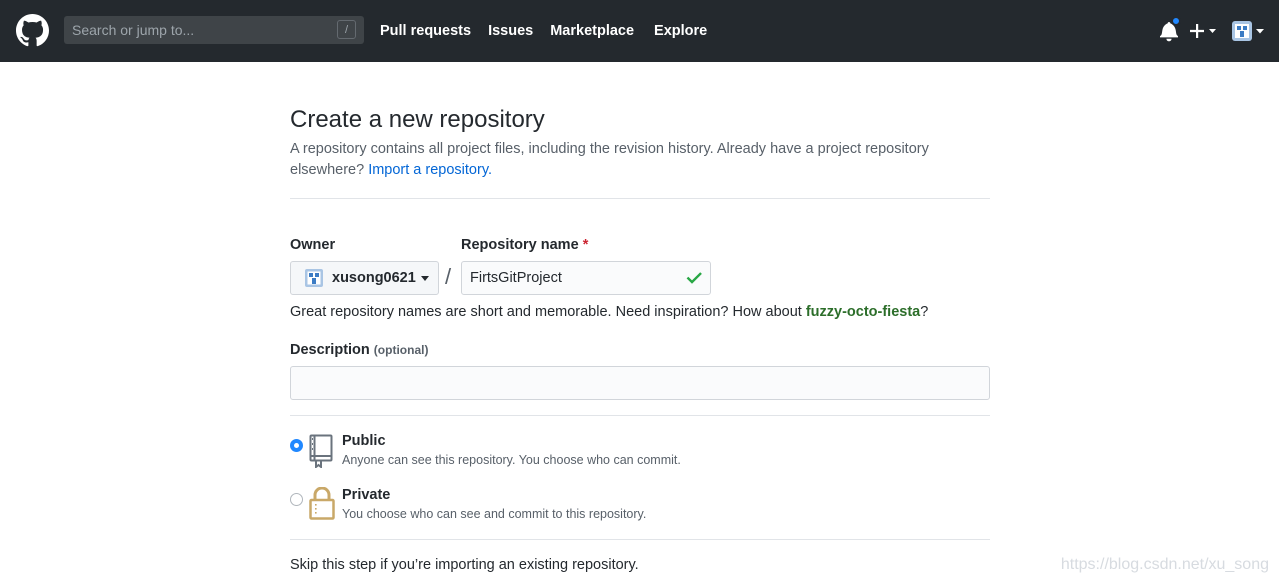 This screenshot has height=585, width=1279. I want to click on github-logo-icon, so click(32, 30).